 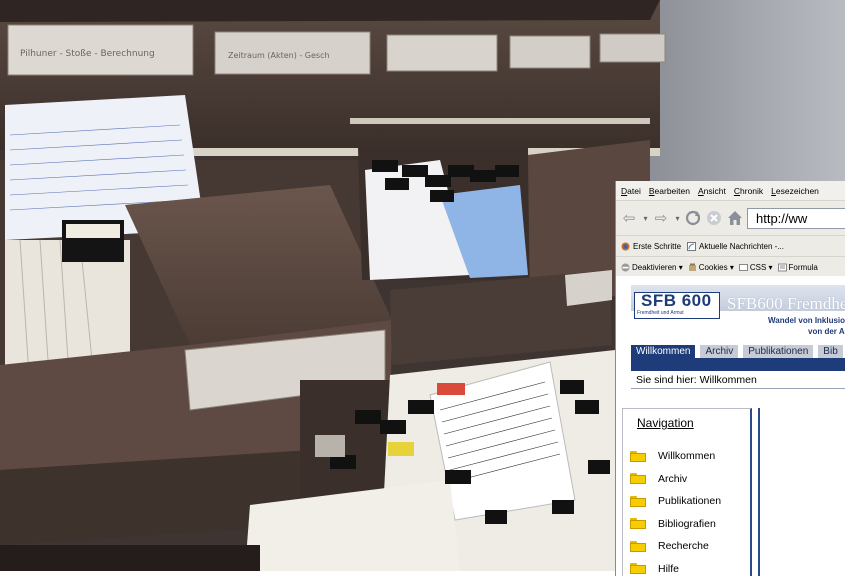 I want to click on stop-icon, so click(x=714, y=218).